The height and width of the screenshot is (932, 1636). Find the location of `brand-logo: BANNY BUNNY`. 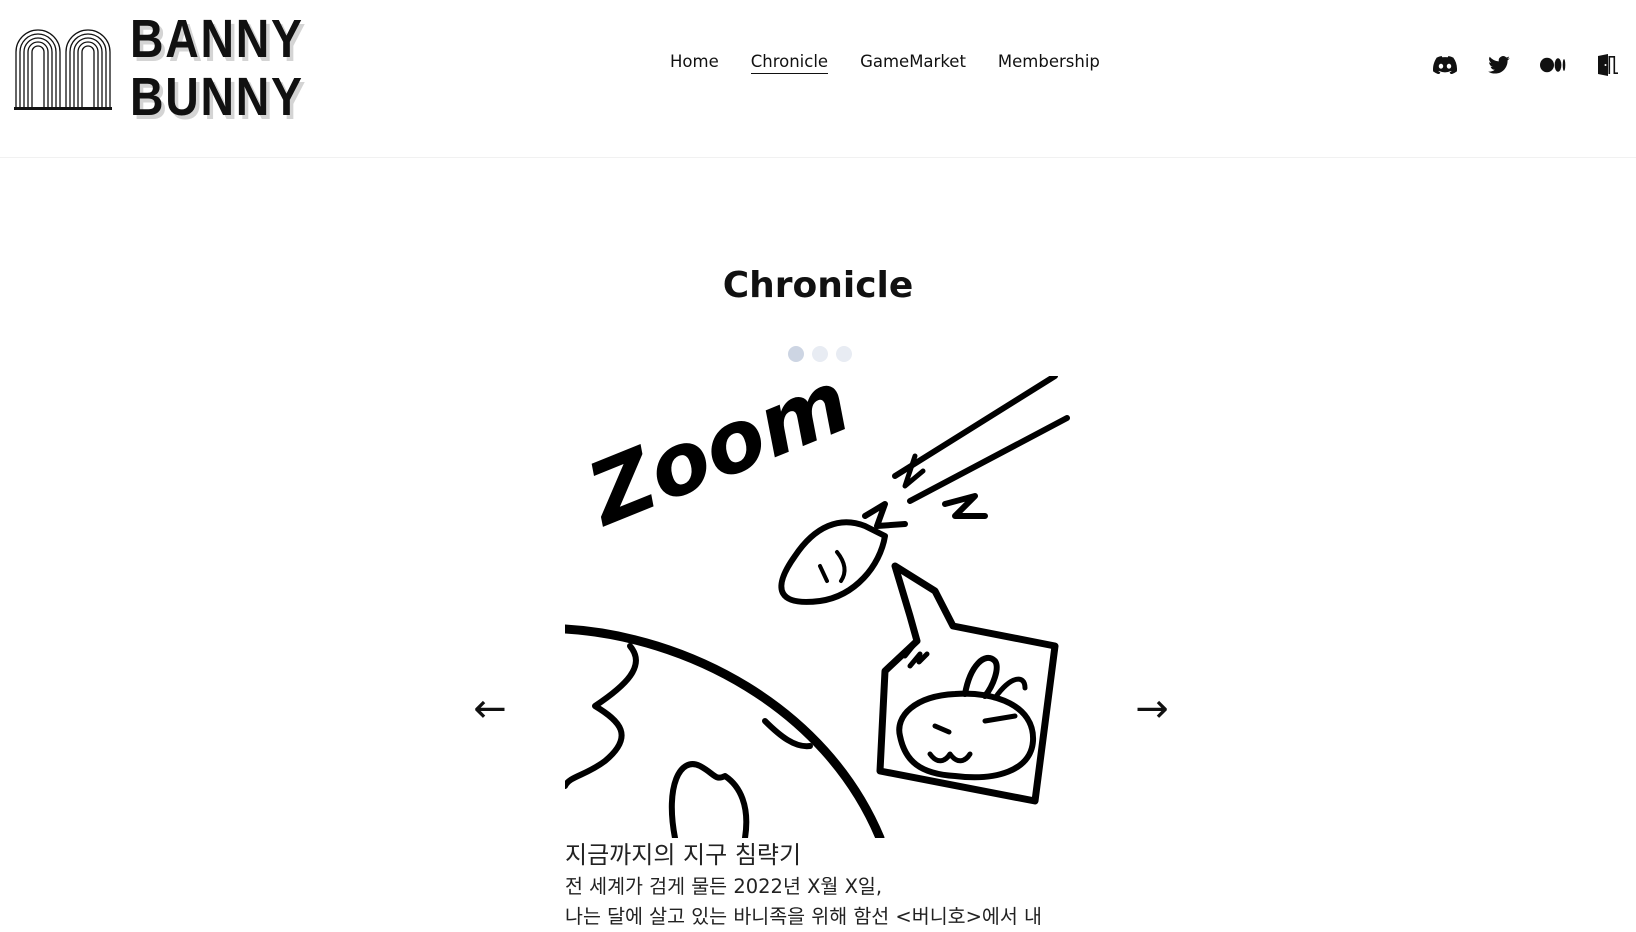

brand-logo: BANNY BUNNY is located at coordinates (173, 68).